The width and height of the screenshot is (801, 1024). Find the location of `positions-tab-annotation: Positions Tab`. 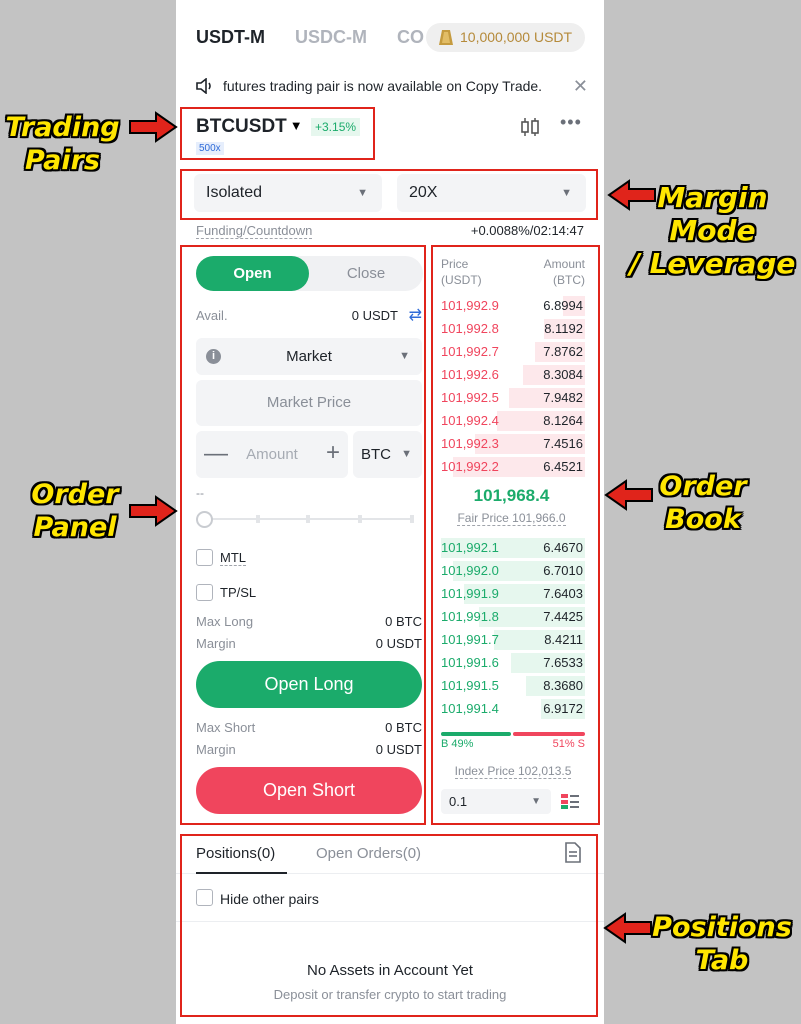

positions-tab-annotation: Positions Tab is located at coordinates (722, 944).